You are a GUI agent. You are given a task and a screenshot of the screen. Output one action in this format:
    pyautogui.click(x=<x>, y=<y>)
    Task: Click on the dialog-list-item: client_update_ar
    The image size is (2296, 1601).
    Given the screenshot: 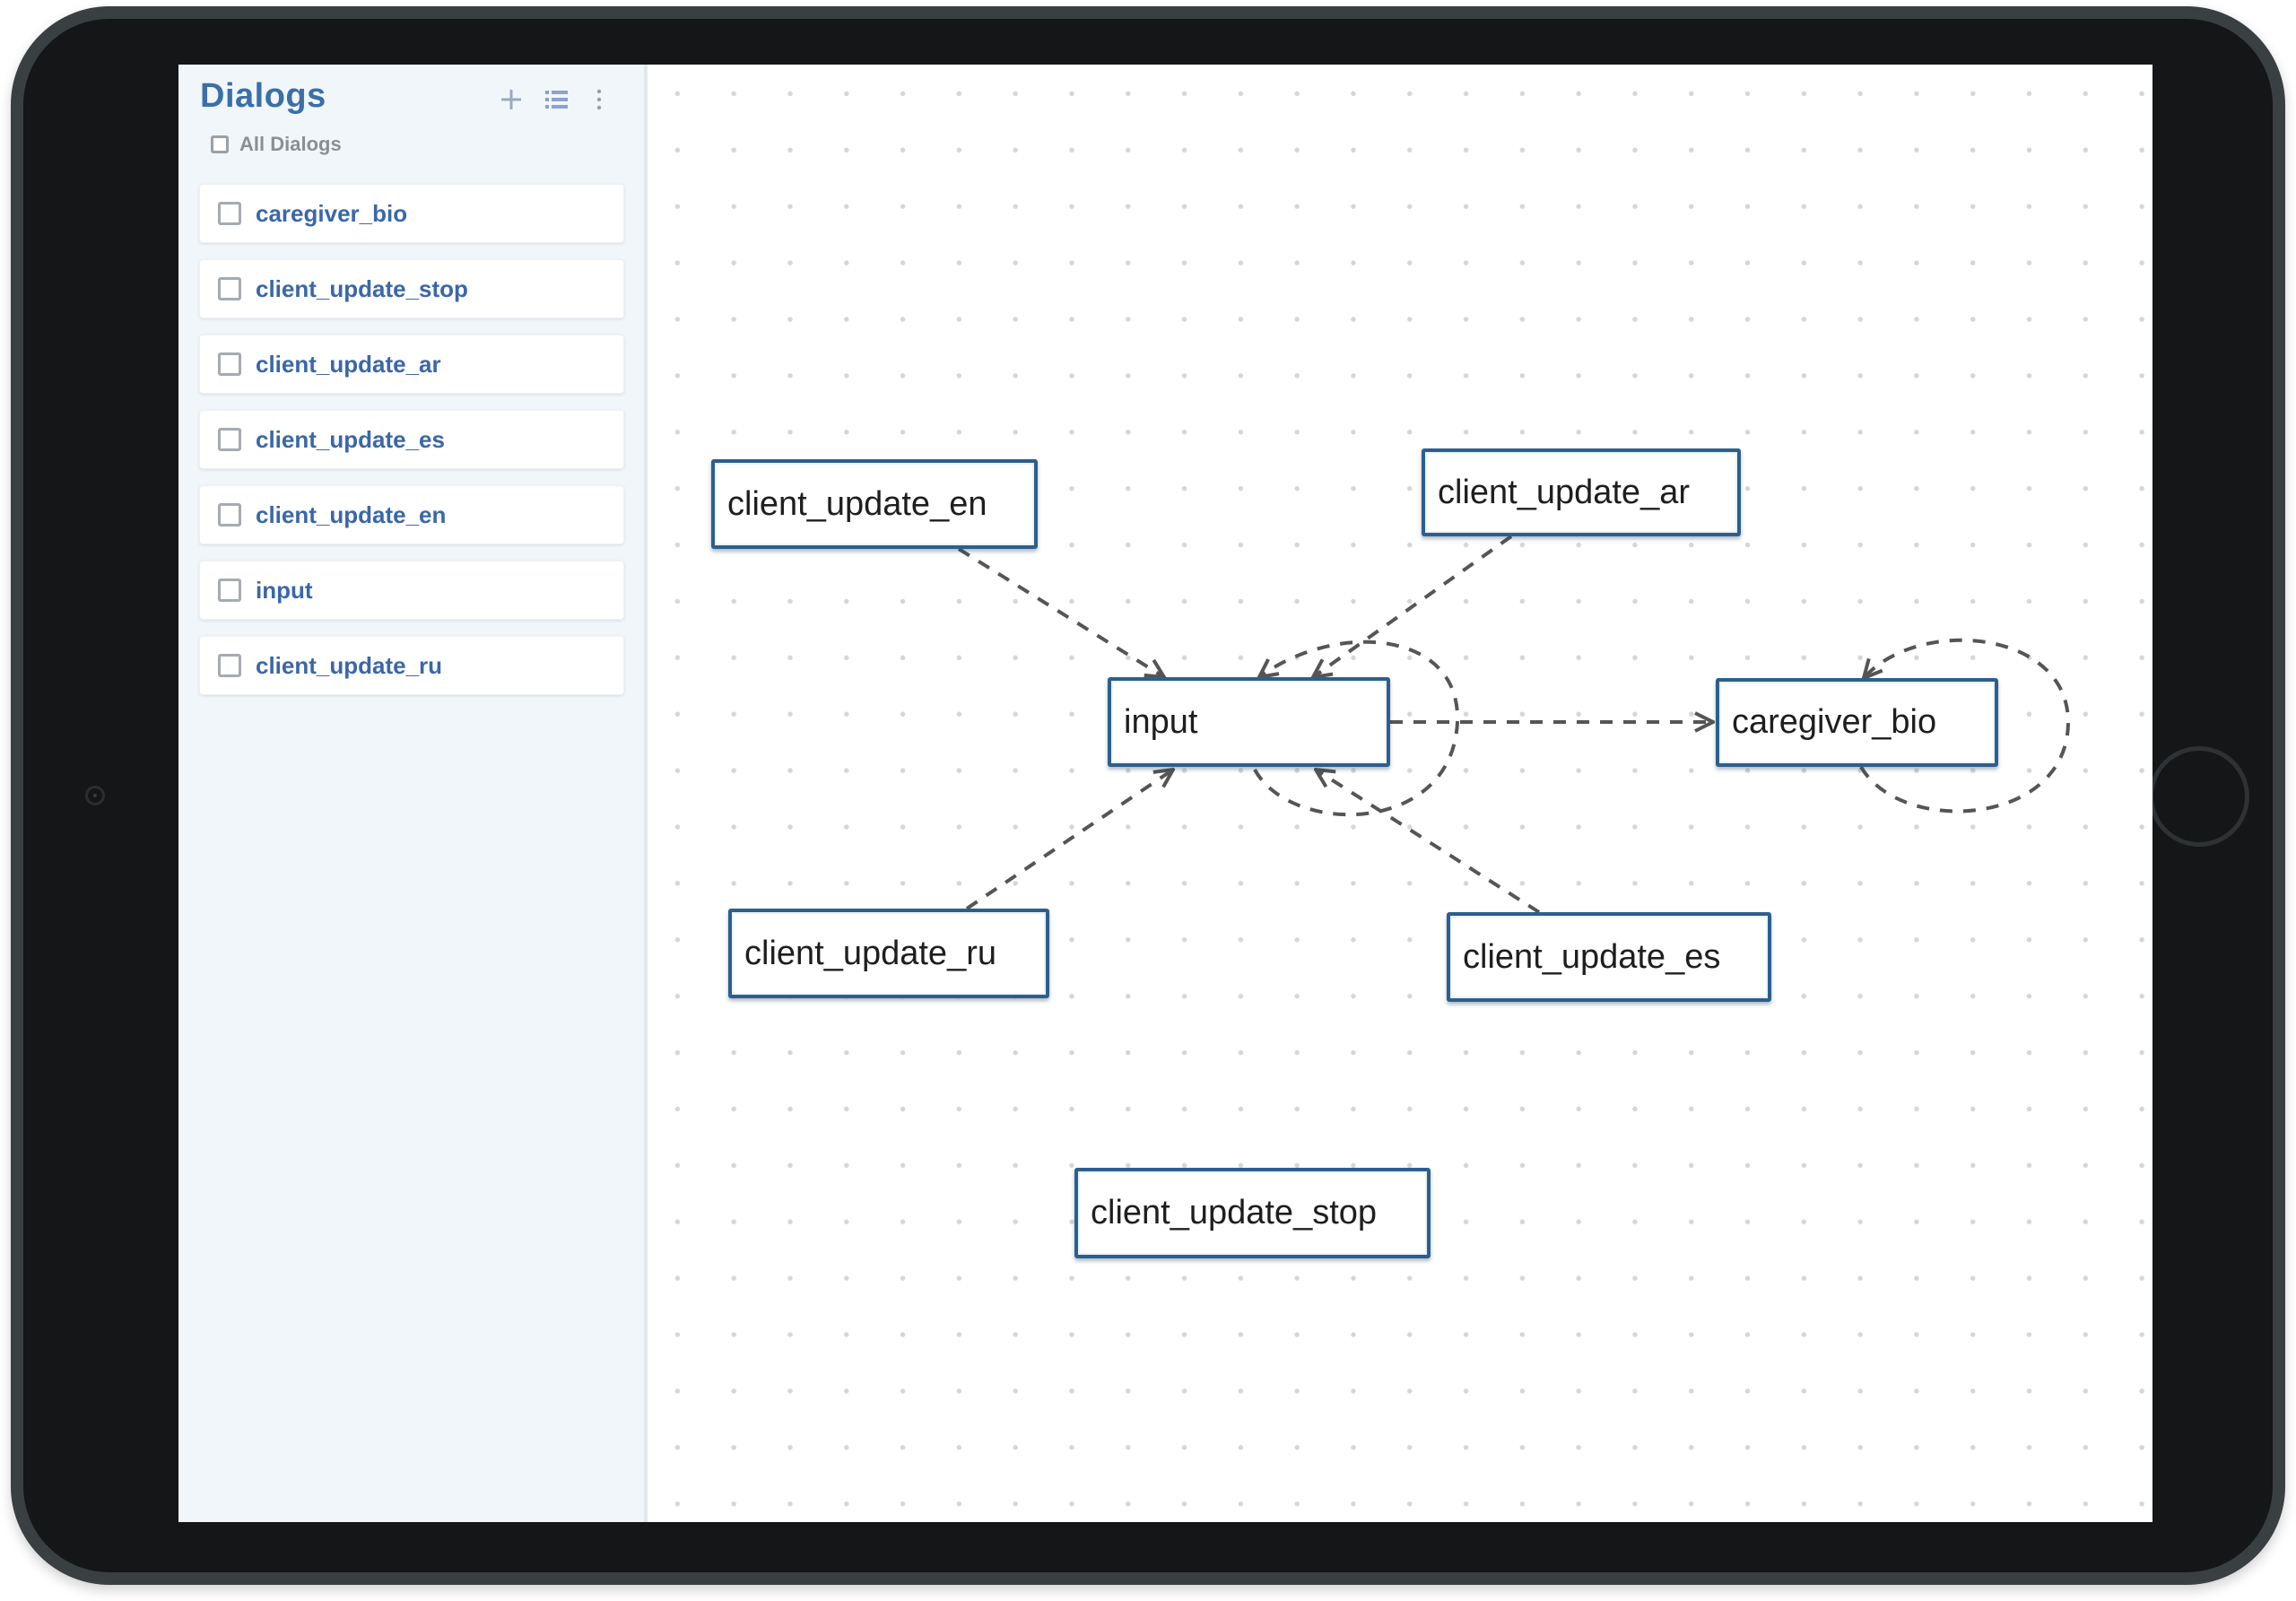 What is the action you would take?
    pyautogui.click(x=411, y=364)
    